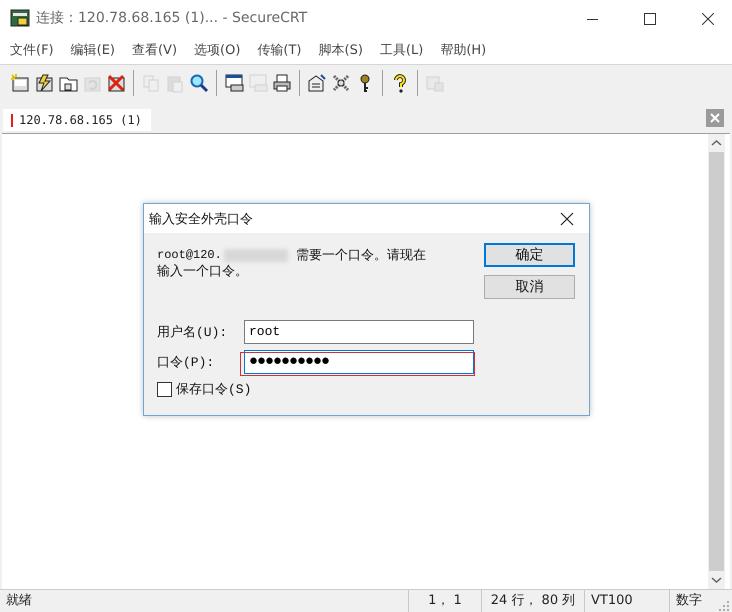 This screenshot has width=732, height=612. I want to click on document-icon, so click(317, 83).